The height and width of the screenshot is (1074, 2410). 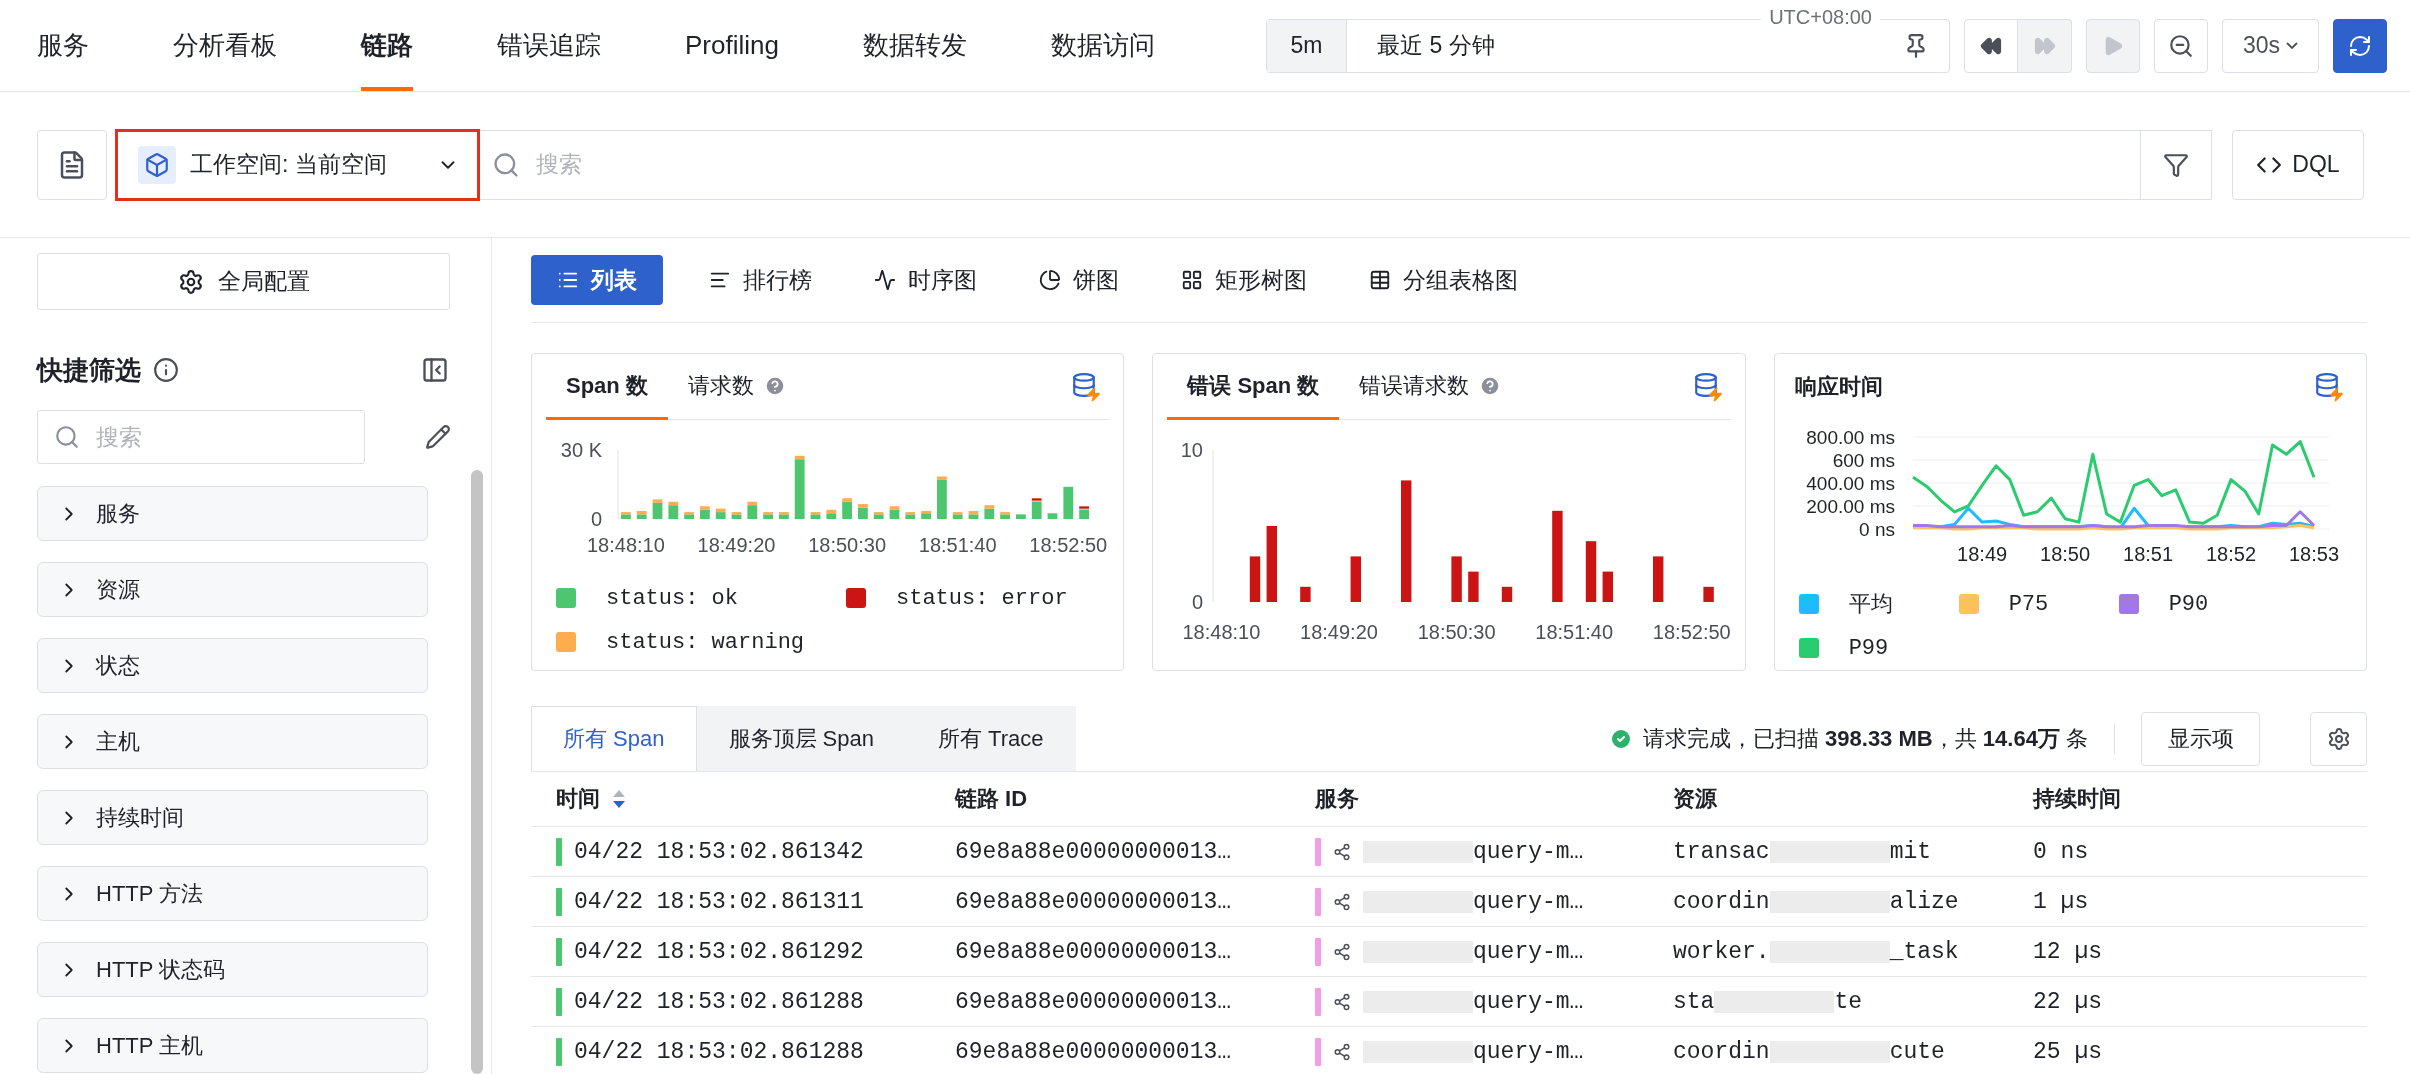 I want to click on axis-label: 18:51, so click(x=2147, y=554).